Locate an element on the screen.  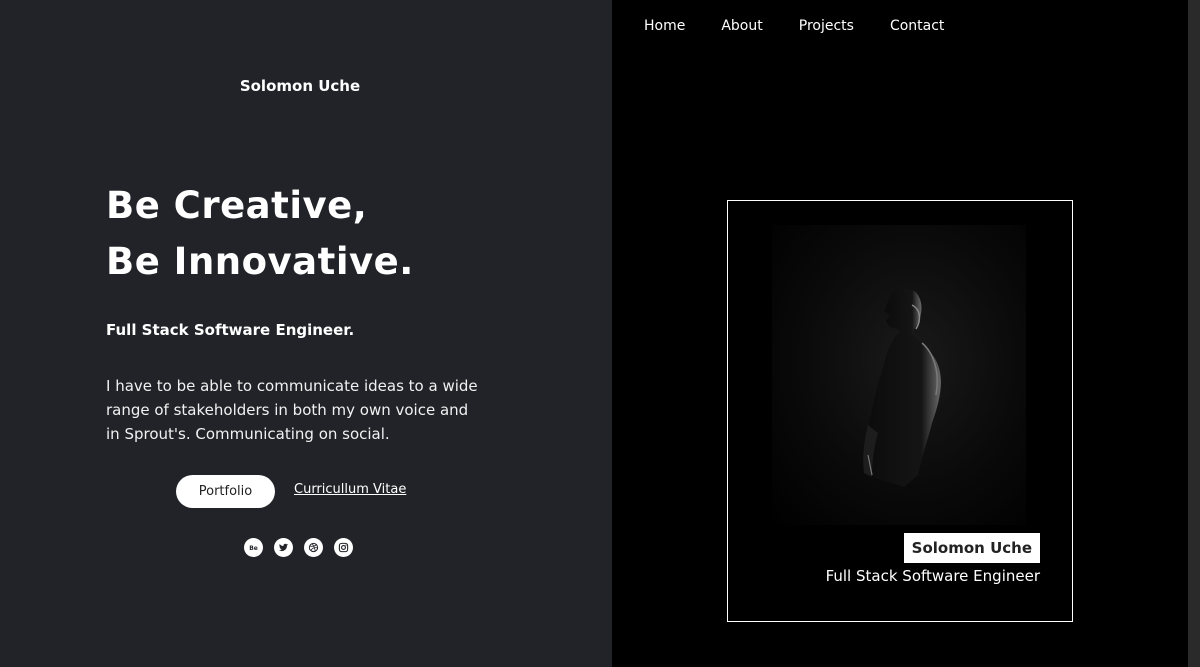
instagram-icon is located at coordinates (343, 547).